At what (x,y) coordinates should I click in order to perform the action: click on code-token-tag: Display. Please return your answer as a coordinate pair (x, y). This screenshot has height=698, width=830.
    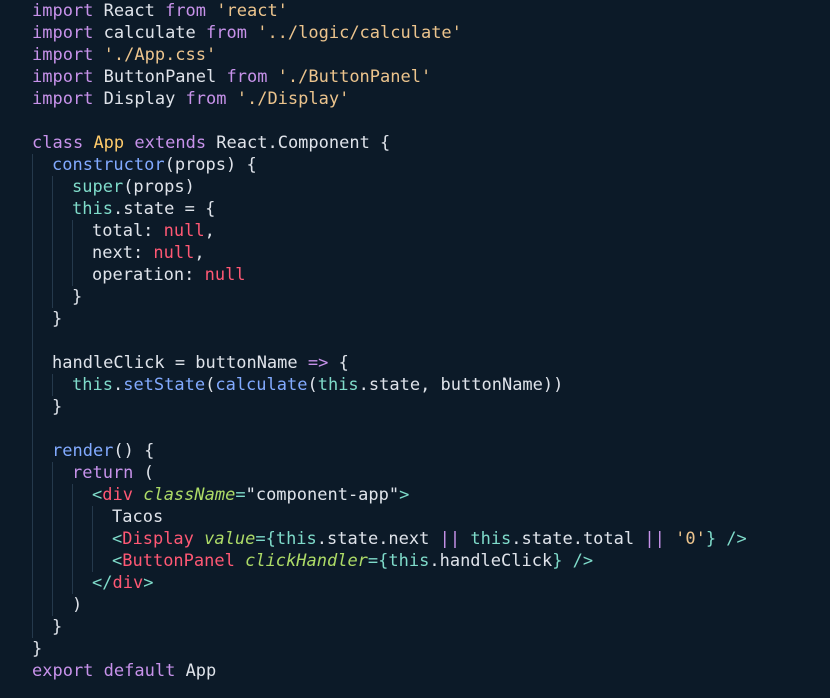
    Looking at the image, I should click on (158, 539).